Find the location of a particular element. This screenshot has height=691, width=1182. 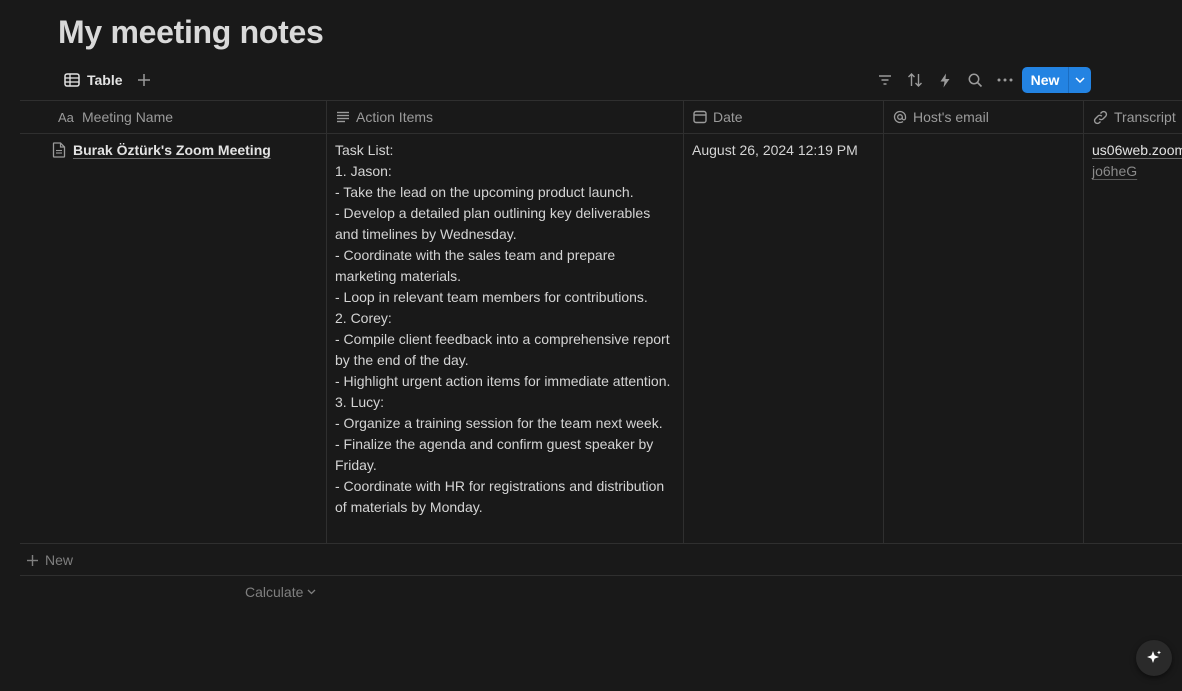

tab-table: Table is located at coordinates (90, 80).